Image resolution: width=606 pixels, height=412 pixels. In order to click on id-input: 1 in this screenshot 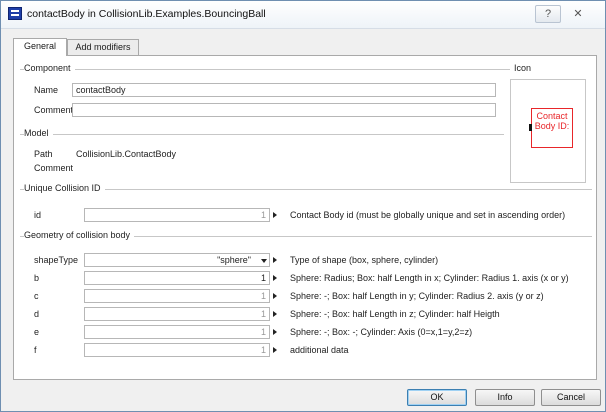, I will do `click(177, 215)`.